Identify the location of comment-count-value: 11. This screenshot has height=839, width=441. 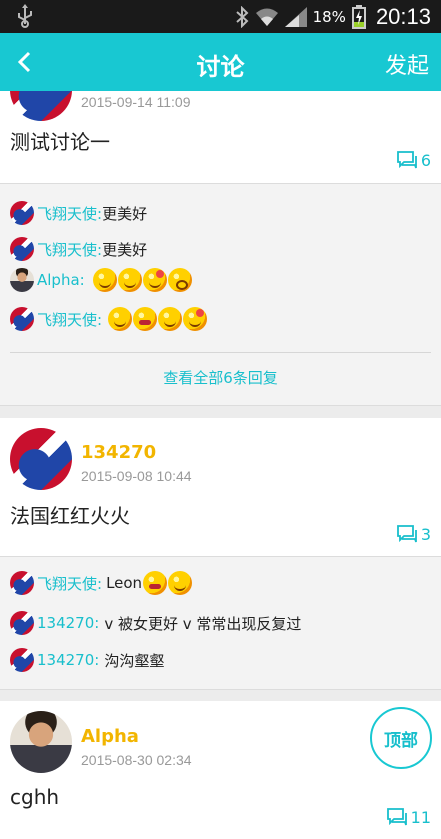
(420, 817).